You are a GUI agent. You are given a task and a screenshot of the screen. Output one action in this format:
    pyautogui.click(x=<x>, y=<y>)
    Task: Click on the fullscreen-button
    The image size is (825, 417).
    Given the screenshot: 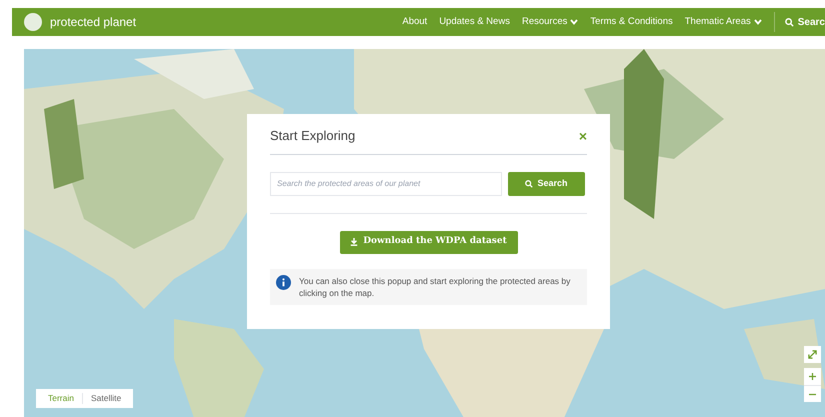 What is the action you would take?
    pyautogui.click(x=812, y=354)
    